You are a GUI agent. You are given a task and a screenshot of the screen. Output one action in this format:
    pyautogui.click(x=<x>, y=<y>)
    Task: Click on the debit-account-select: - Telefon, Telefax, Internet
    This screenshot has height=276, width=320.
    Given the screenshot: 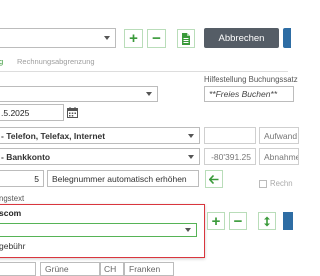 What is the action you would take?
    pyautogui.click(x=100, y=135)
    